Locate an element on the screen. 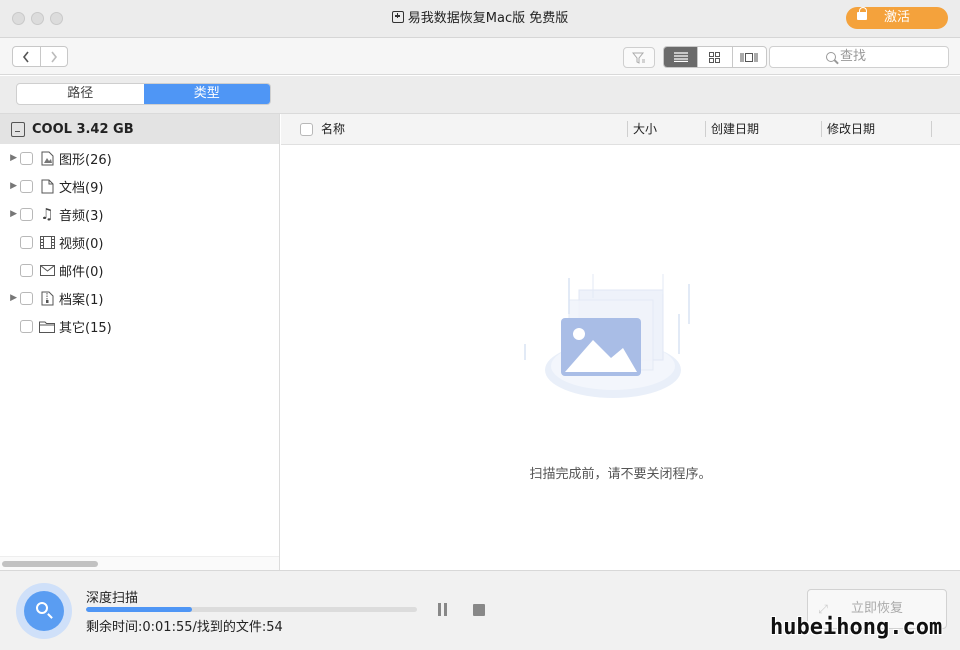 The height and width of the screenshot is (650, 960). tab-type: 类型 is located at coordinates (206, 94).